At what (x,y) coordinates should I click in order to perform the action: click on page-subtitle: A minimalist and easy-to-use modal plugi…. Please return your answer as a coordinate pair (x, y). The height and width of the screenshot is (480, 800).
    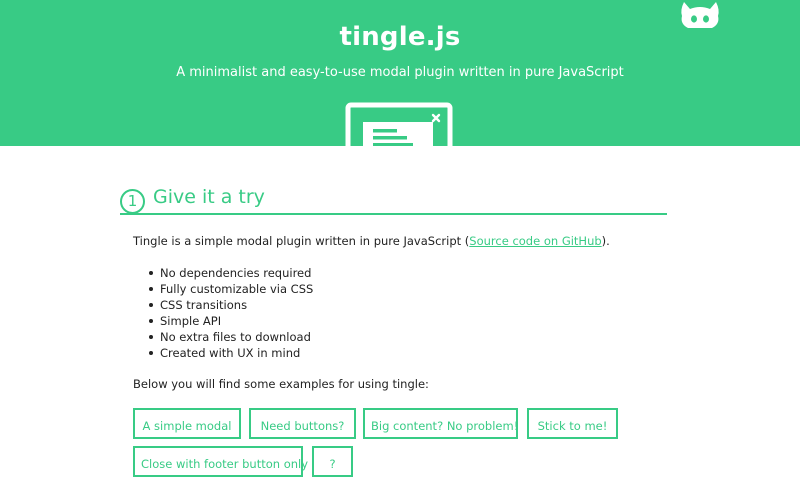
    Looking at the image, I should click on (400, 72).